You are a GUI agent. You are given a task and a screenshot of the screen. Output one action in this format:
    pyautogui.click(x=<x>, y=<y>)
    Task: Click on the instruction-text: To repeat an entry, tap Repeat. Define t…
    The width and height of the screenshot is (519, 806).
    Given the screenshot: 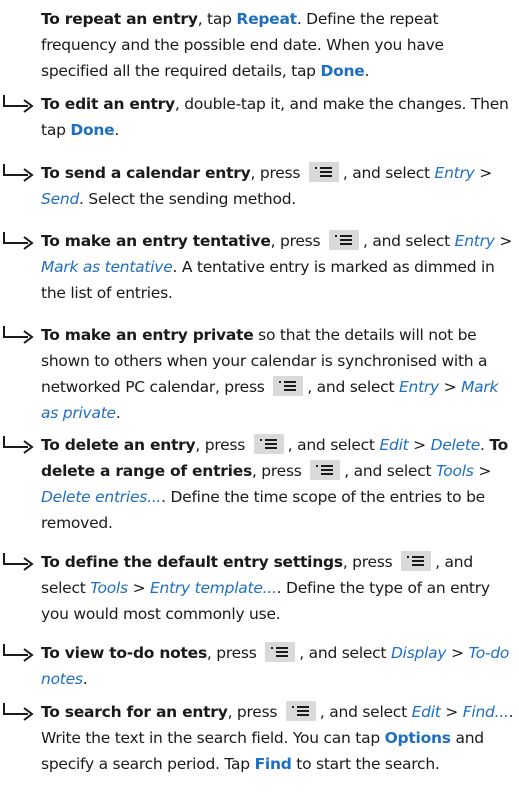 What is the action you would take?
    pyautogui.click(x=278, y=45)
    